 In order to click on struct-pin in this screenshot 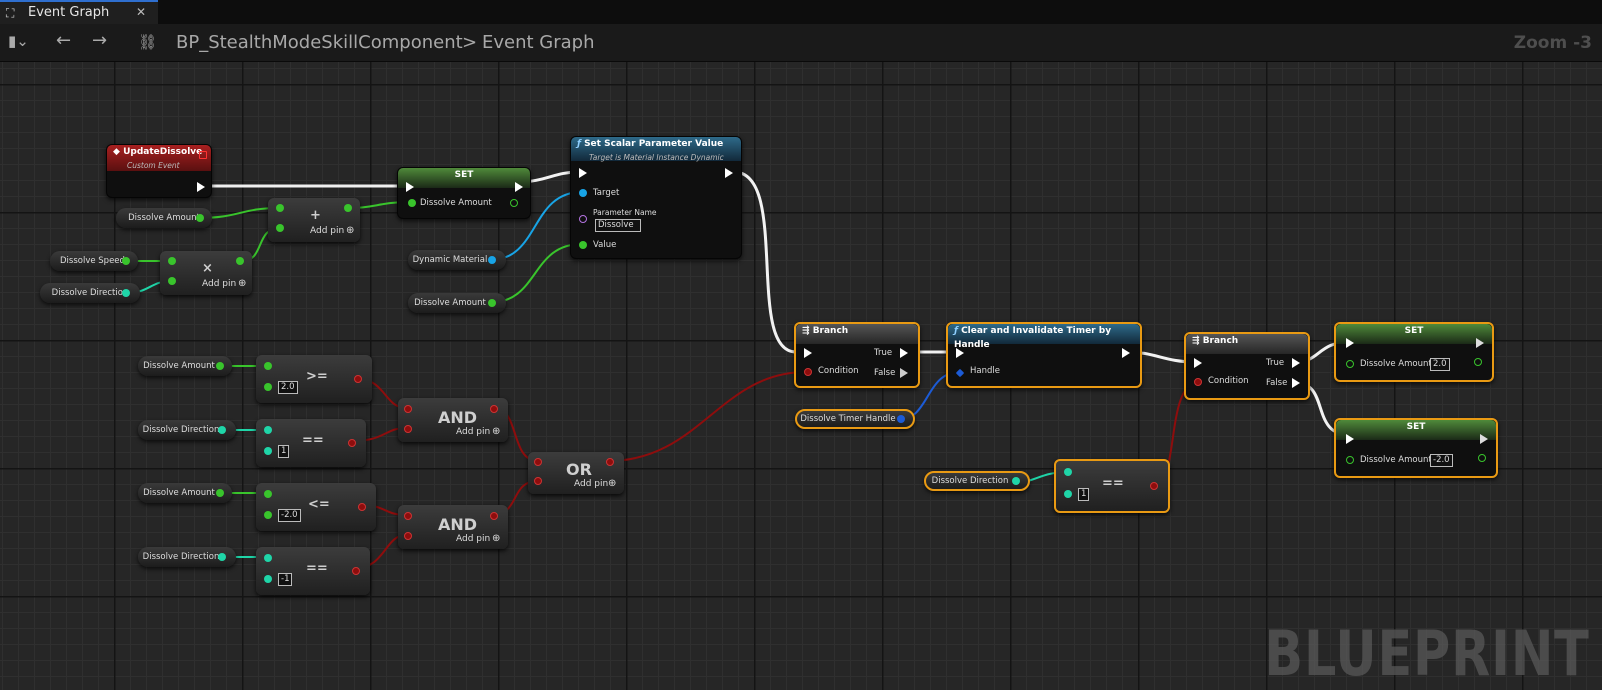, I will do `click(960, 373)`.